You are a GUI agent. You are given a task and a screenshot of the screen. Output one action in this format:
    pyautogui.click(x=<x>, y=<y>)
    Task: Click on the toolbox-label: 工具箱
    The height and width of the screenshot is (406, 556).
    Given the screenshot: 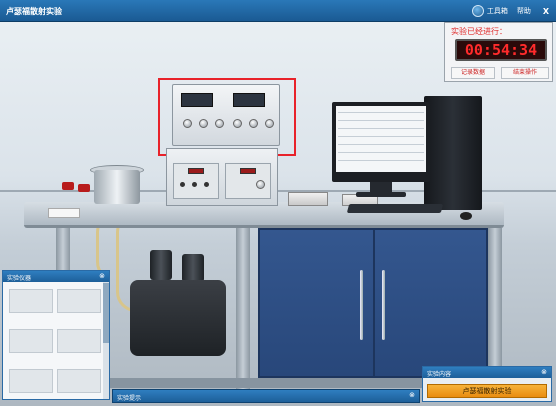 What is the action you would take?
    pyautogui.click(x=497, y=11)
    